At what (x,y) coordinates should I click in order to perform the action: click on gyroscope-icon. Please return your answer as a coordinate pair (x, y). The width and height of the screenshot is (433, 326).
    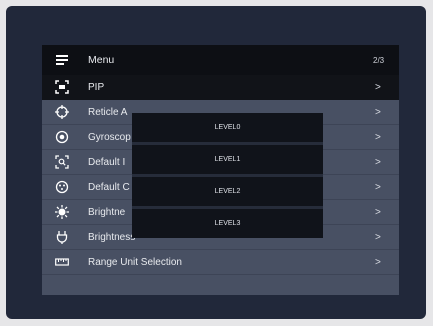
    Looking at the image, I should click on (62, 137).